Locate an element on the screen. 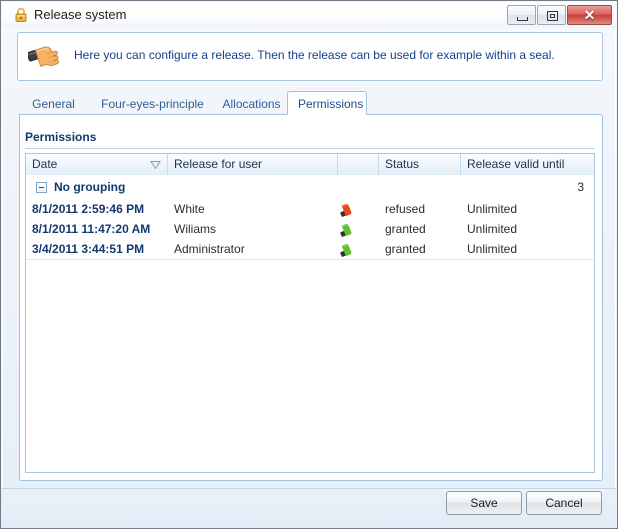  column-header-status: Status is located at coordinates (420, 164).